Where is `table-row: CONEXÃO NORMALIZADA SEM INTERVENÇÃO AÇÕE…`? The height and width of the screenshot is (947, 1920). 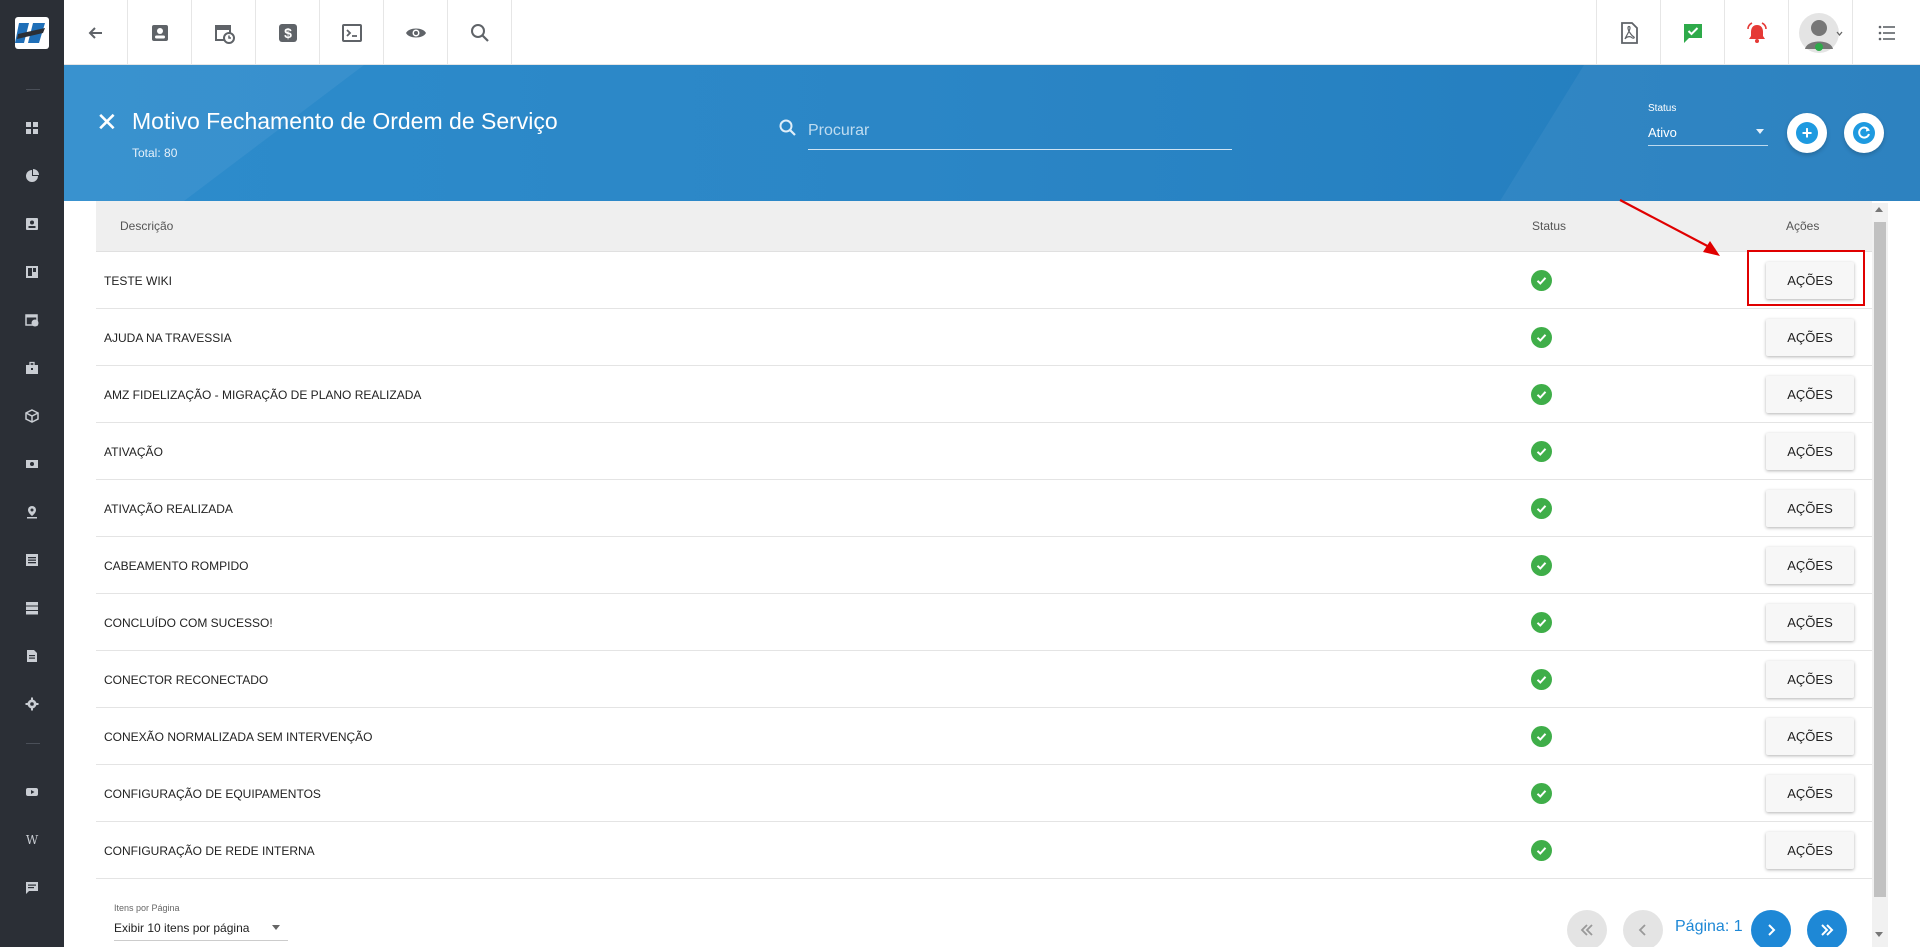 table-row: CONEXÃO NORMALIZADA SEM INTERVENÇÃO AÇÕE… is located at coordinates (984, 736).